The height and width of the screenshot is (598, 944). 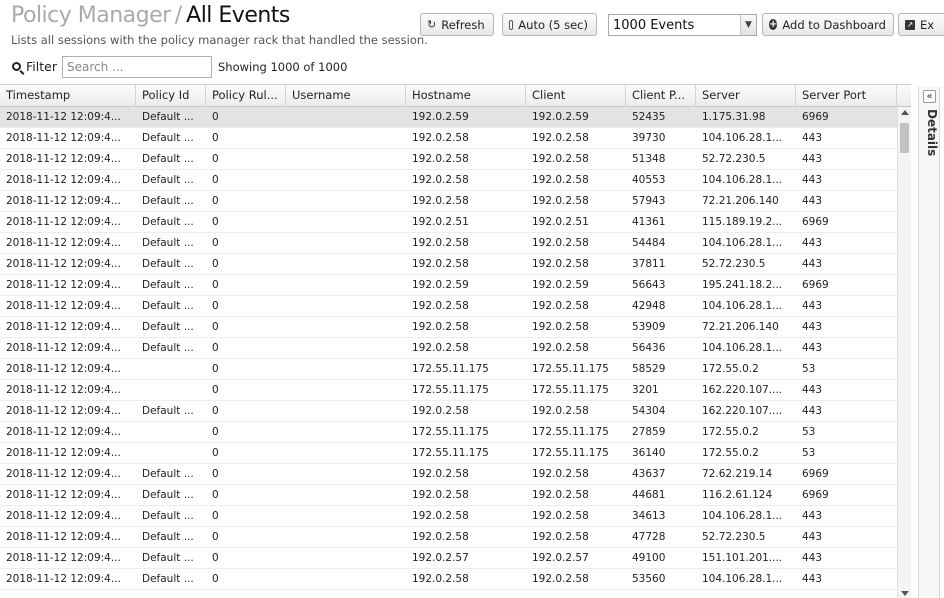 I want to click on breadcrumb-policy-manager: Policy Manager, so click(x=91, y=15).